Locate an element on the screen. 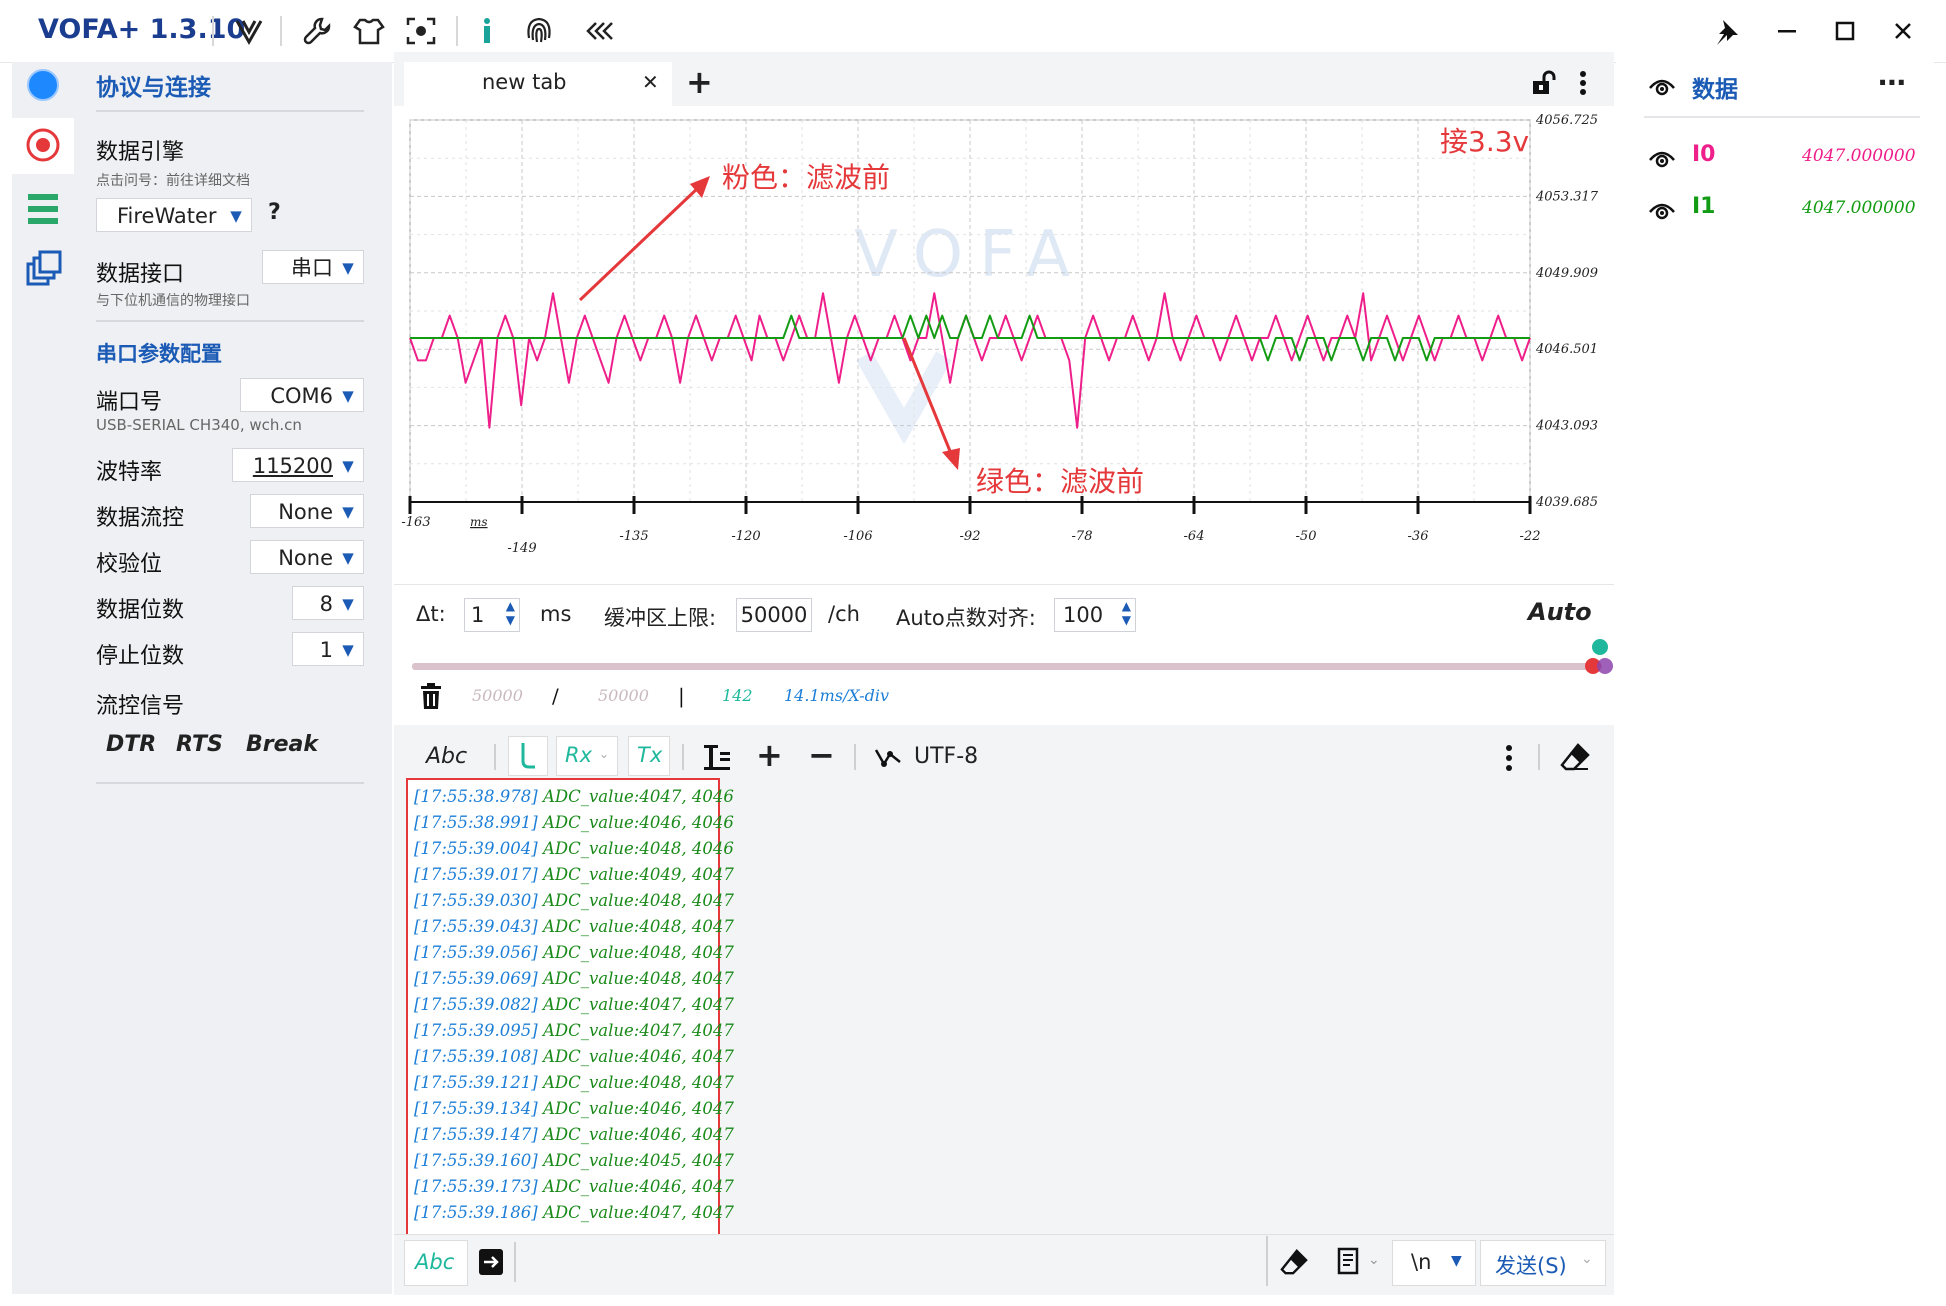 The image size is (1946, 1306). stat-visible: 142 is located at coordinates (737, 695).